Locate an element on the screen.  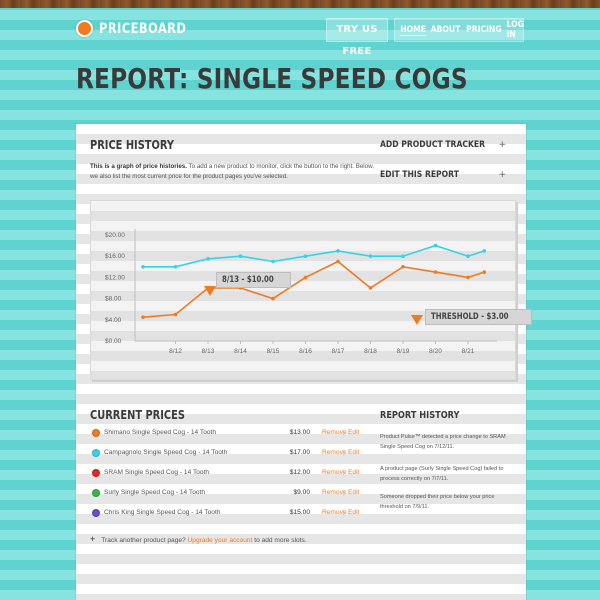
annotation-date-price: 8/13 - $10.00 is located at coordinates (254, 280).